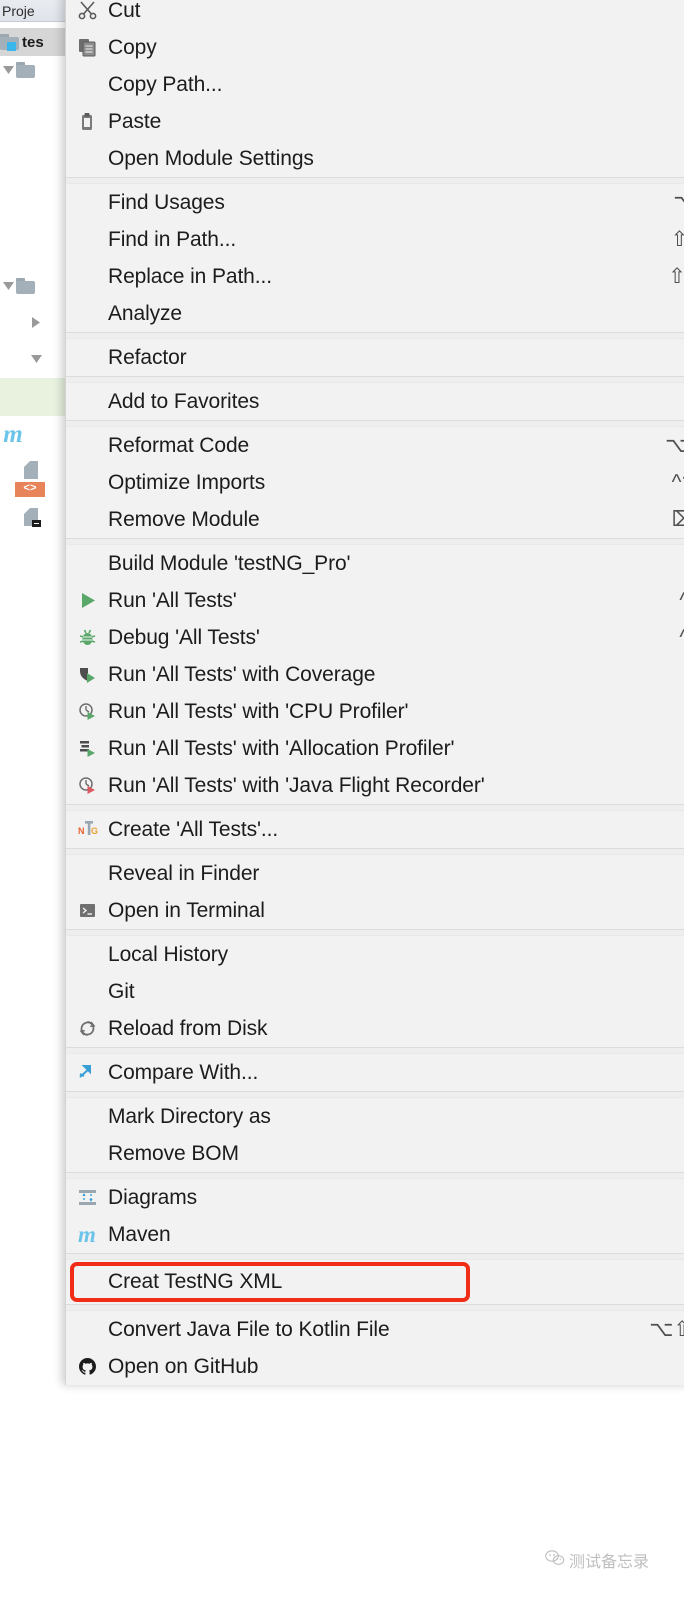 This screenshot has height=1616, width=684. What do you see at coordinates (375, 202) in the screenshot?
I see `menu-item-find-usages: Find Usages ⌥F7` at bounding box center [375, 202].